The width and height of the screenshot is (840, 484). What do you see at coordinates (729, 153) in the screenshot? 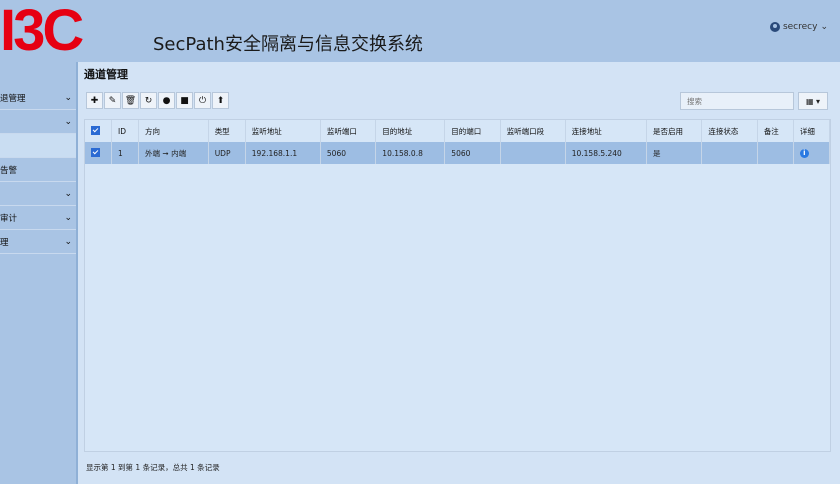
I see `cell-status` at bounding box center [729, 153].